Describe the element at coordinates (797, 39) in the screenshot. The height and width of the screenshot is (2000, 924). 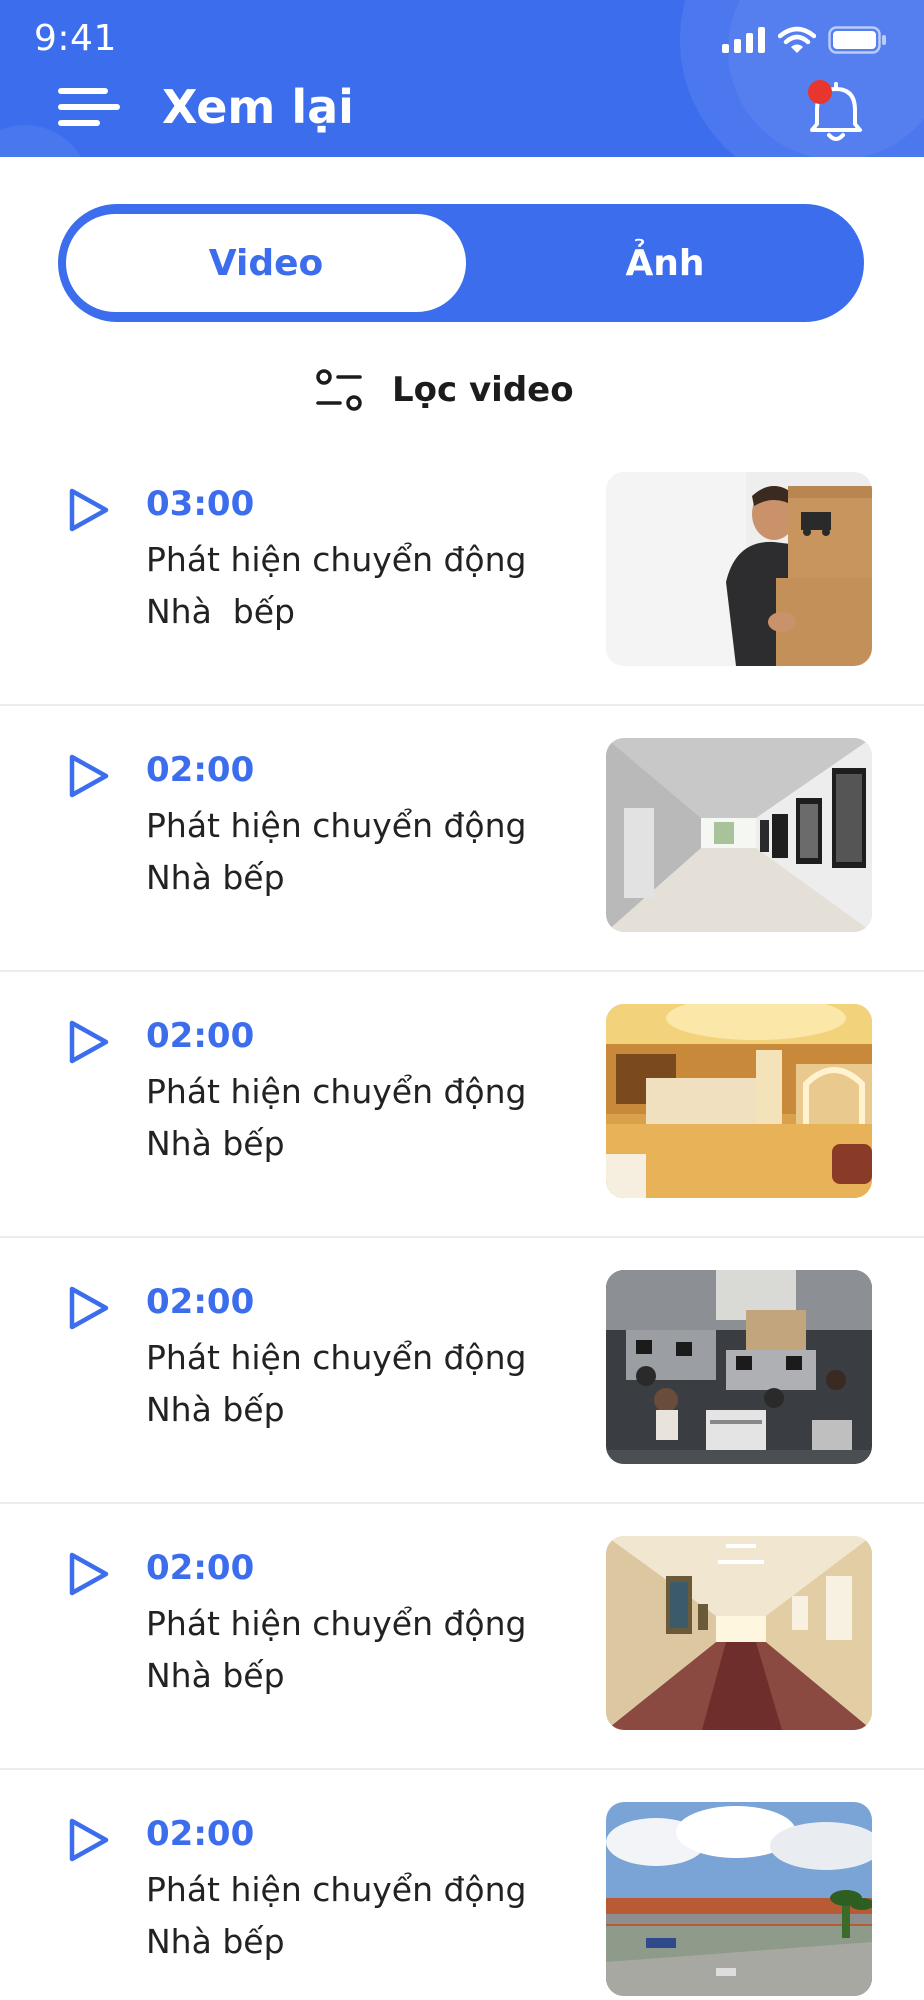
I see `wifi-icon` at that location.